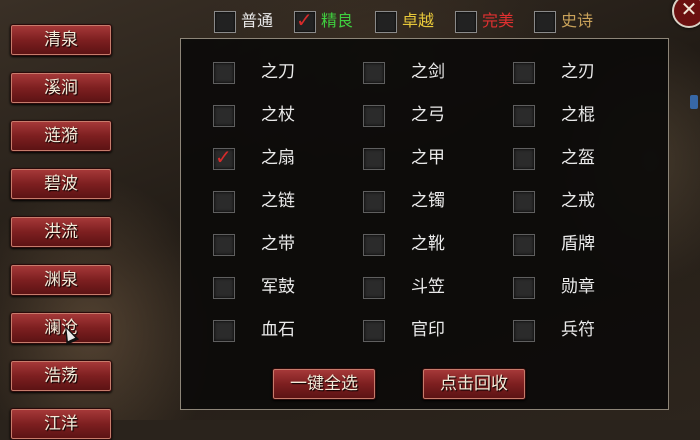 The image size is (700, 440). Describe the element at coordinates (498, 20) in the screenshot. I see `quality-label: 完美` at that location.